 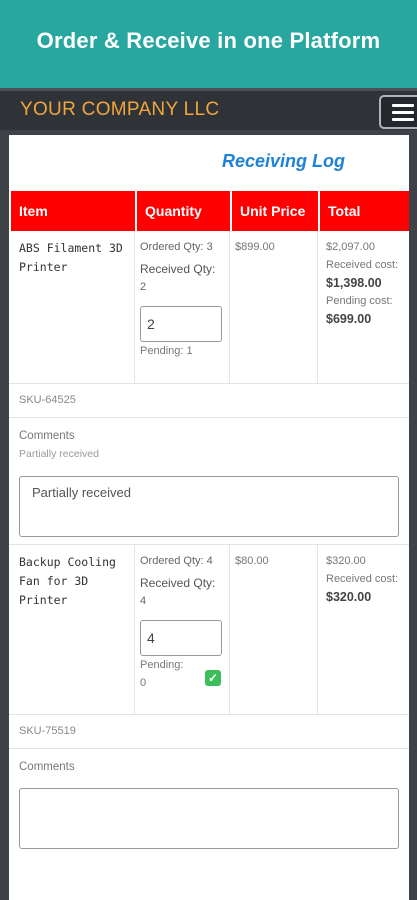 What do you see at coordinates (143, 287) in the screenshot?
I see `received-qty-value: 2` at bounding box center [143, 287].